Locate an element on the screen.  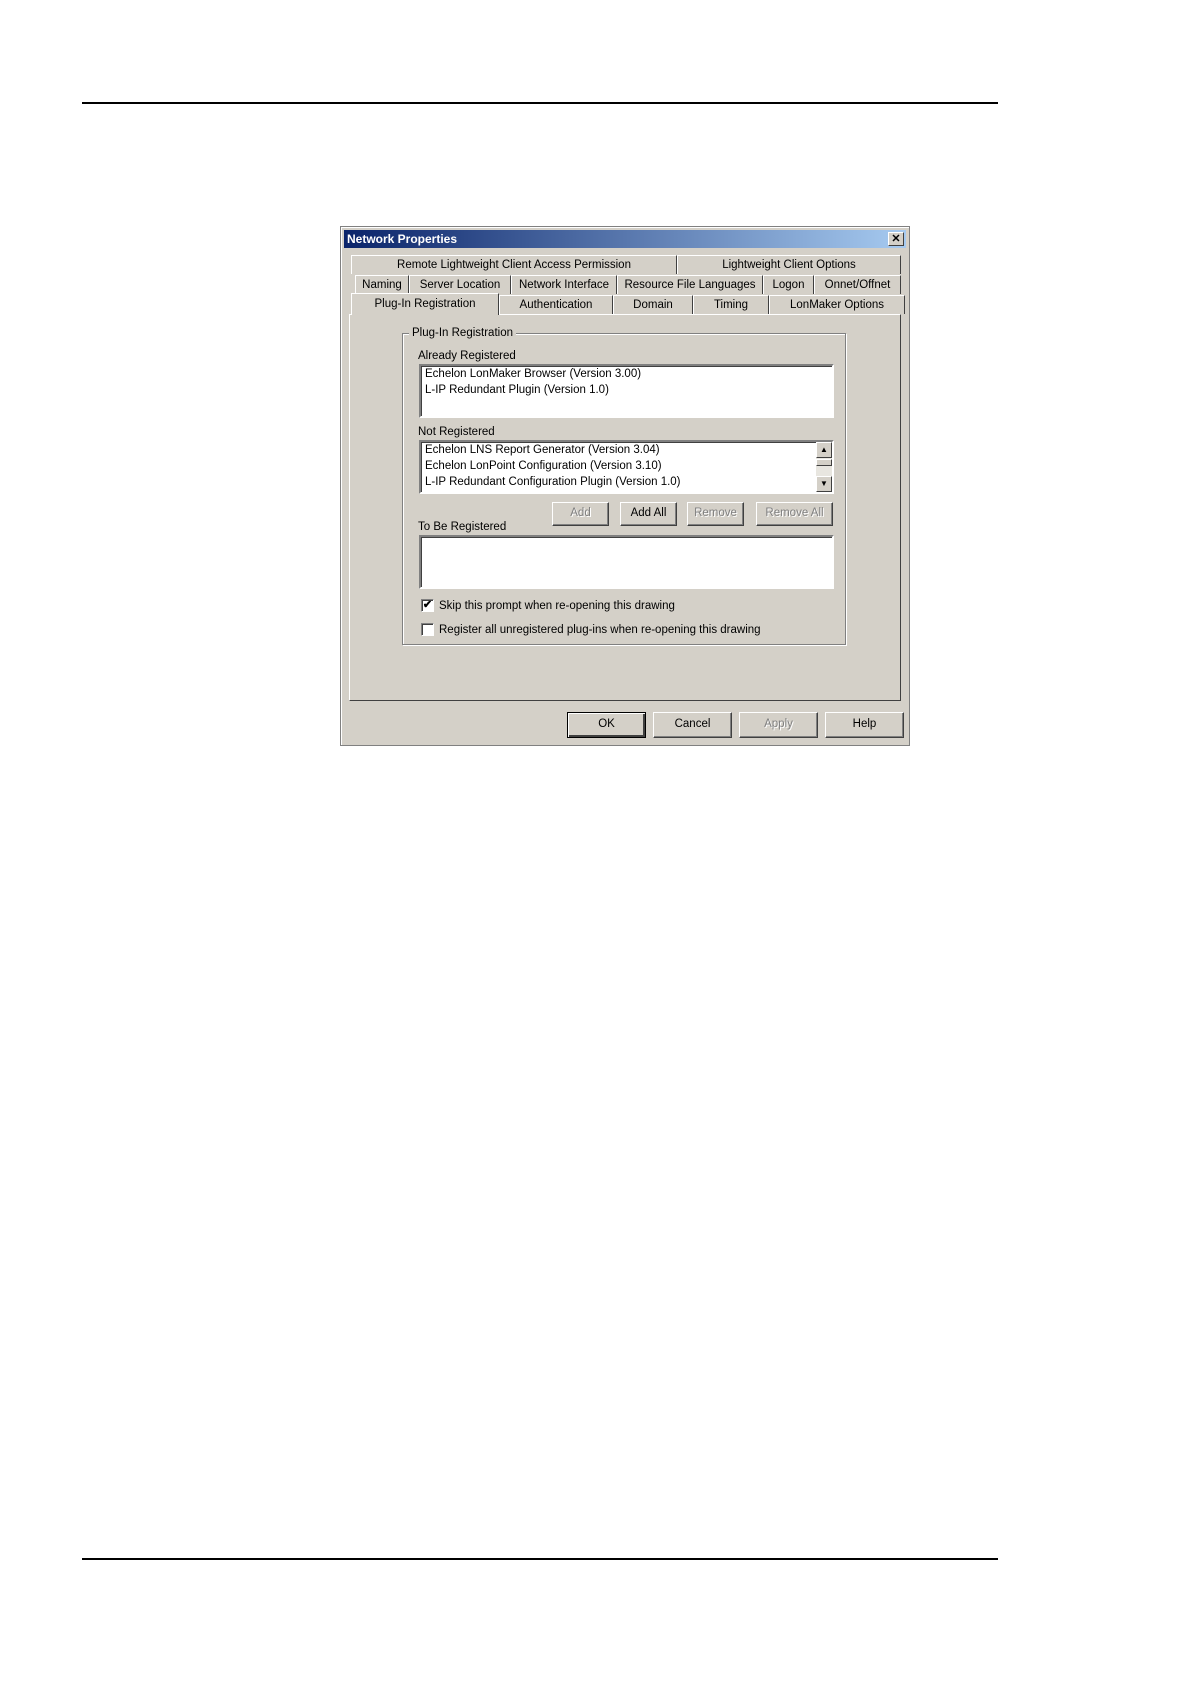
tab-timing: Timing is located at coordinates (731, 304).